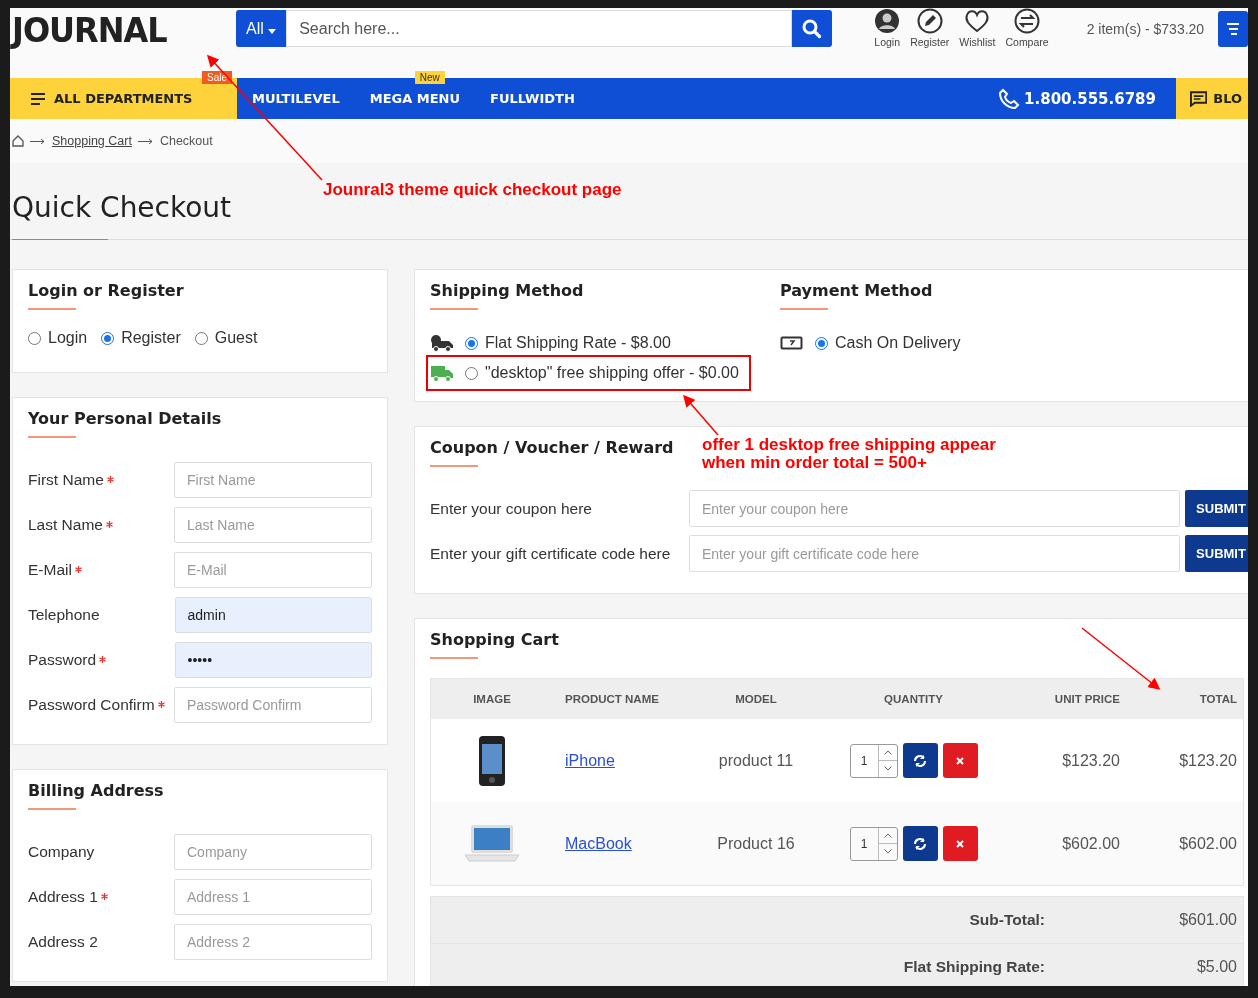 The width and height of the screenshot is (1258, 998). Describe the element at coordinates (121, 207) in the screenshot. I see `page-title: Quick Checkout` at that location.